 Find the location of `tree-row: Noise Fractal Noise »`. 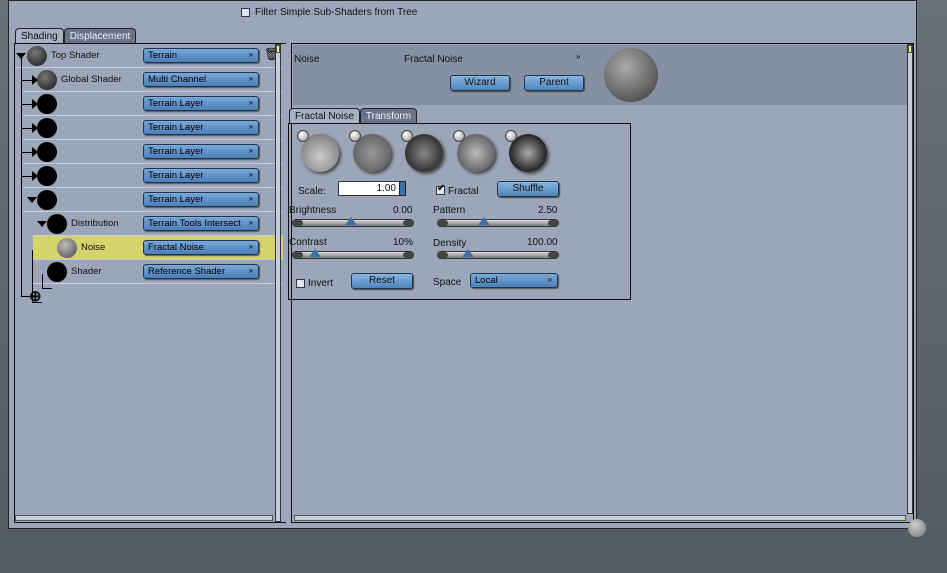

tree-row: Noise Fractal Noise » is located at coordinates (158, 248).